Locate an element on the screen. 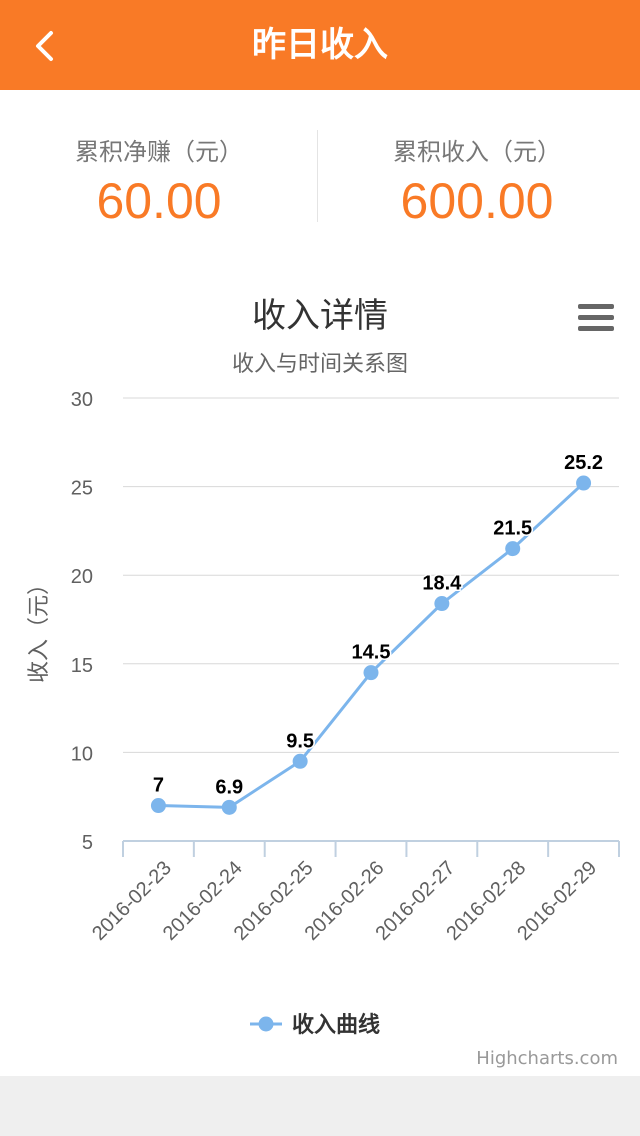 Image resolution: width=640 pixels, height=1136 pixels. header-bar: 昨日收入 is located at coordinates (320, 45).